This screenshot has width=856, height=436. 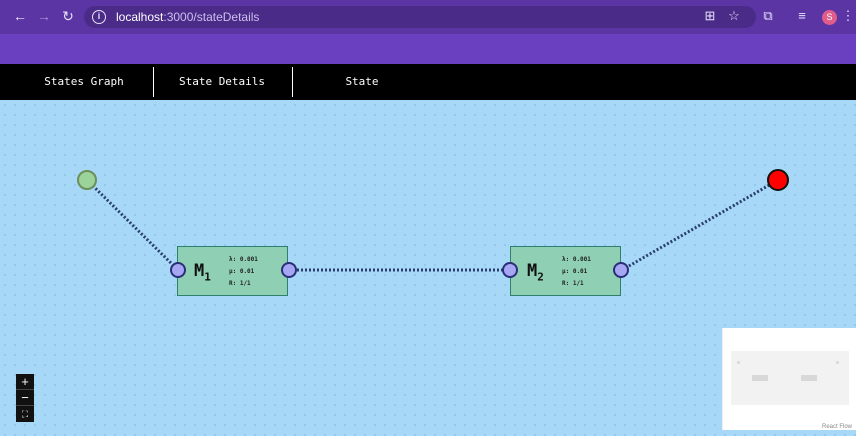 What do you see at coordinates (140, 17) in the screenshot?
I see `url-host: localhost` at bounding box center [140, 17].